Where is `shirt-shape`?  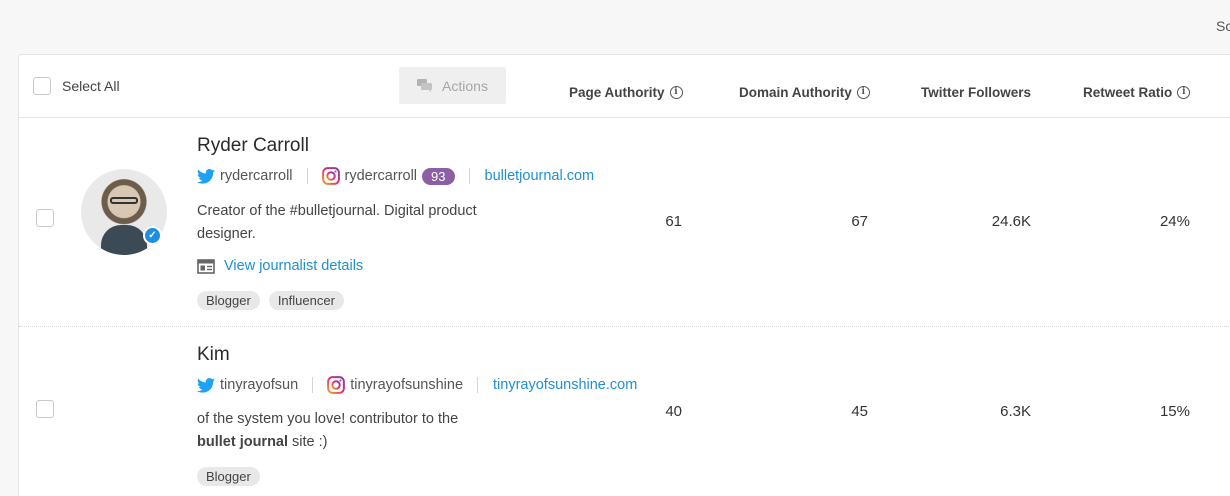
shirt-shape is located at coordinates (124, 240).